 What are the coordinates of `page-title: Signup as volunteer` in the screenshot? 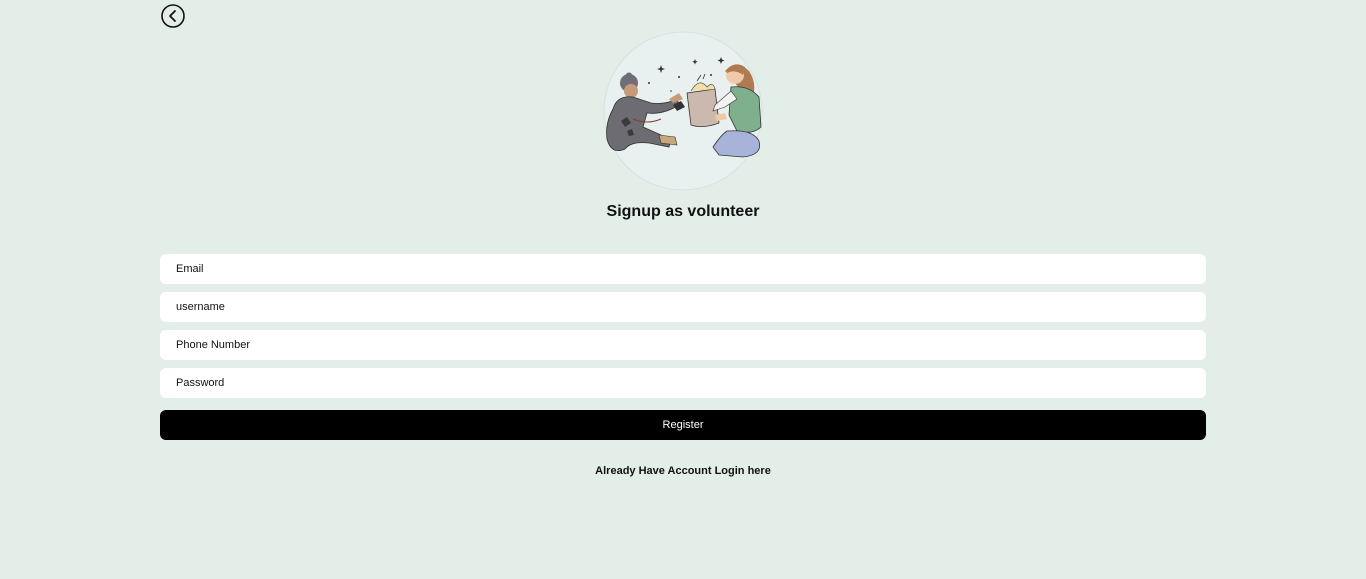 It's located at (683, 211).